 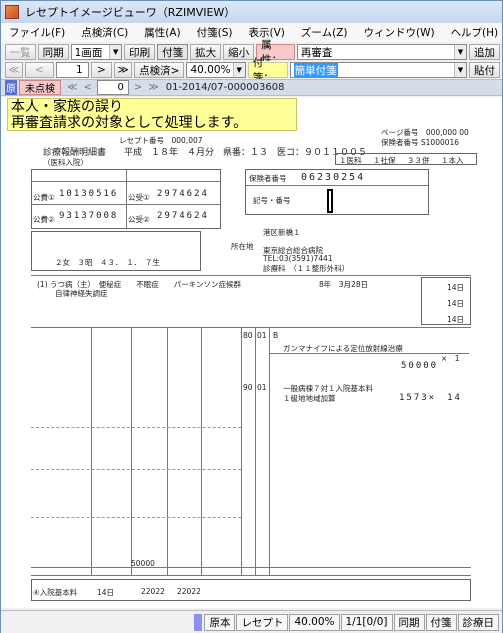 What do you see at coordinates (384, 160) in the screenshot?
I see `kind-2: １社保` at bounding box center [384, 160].